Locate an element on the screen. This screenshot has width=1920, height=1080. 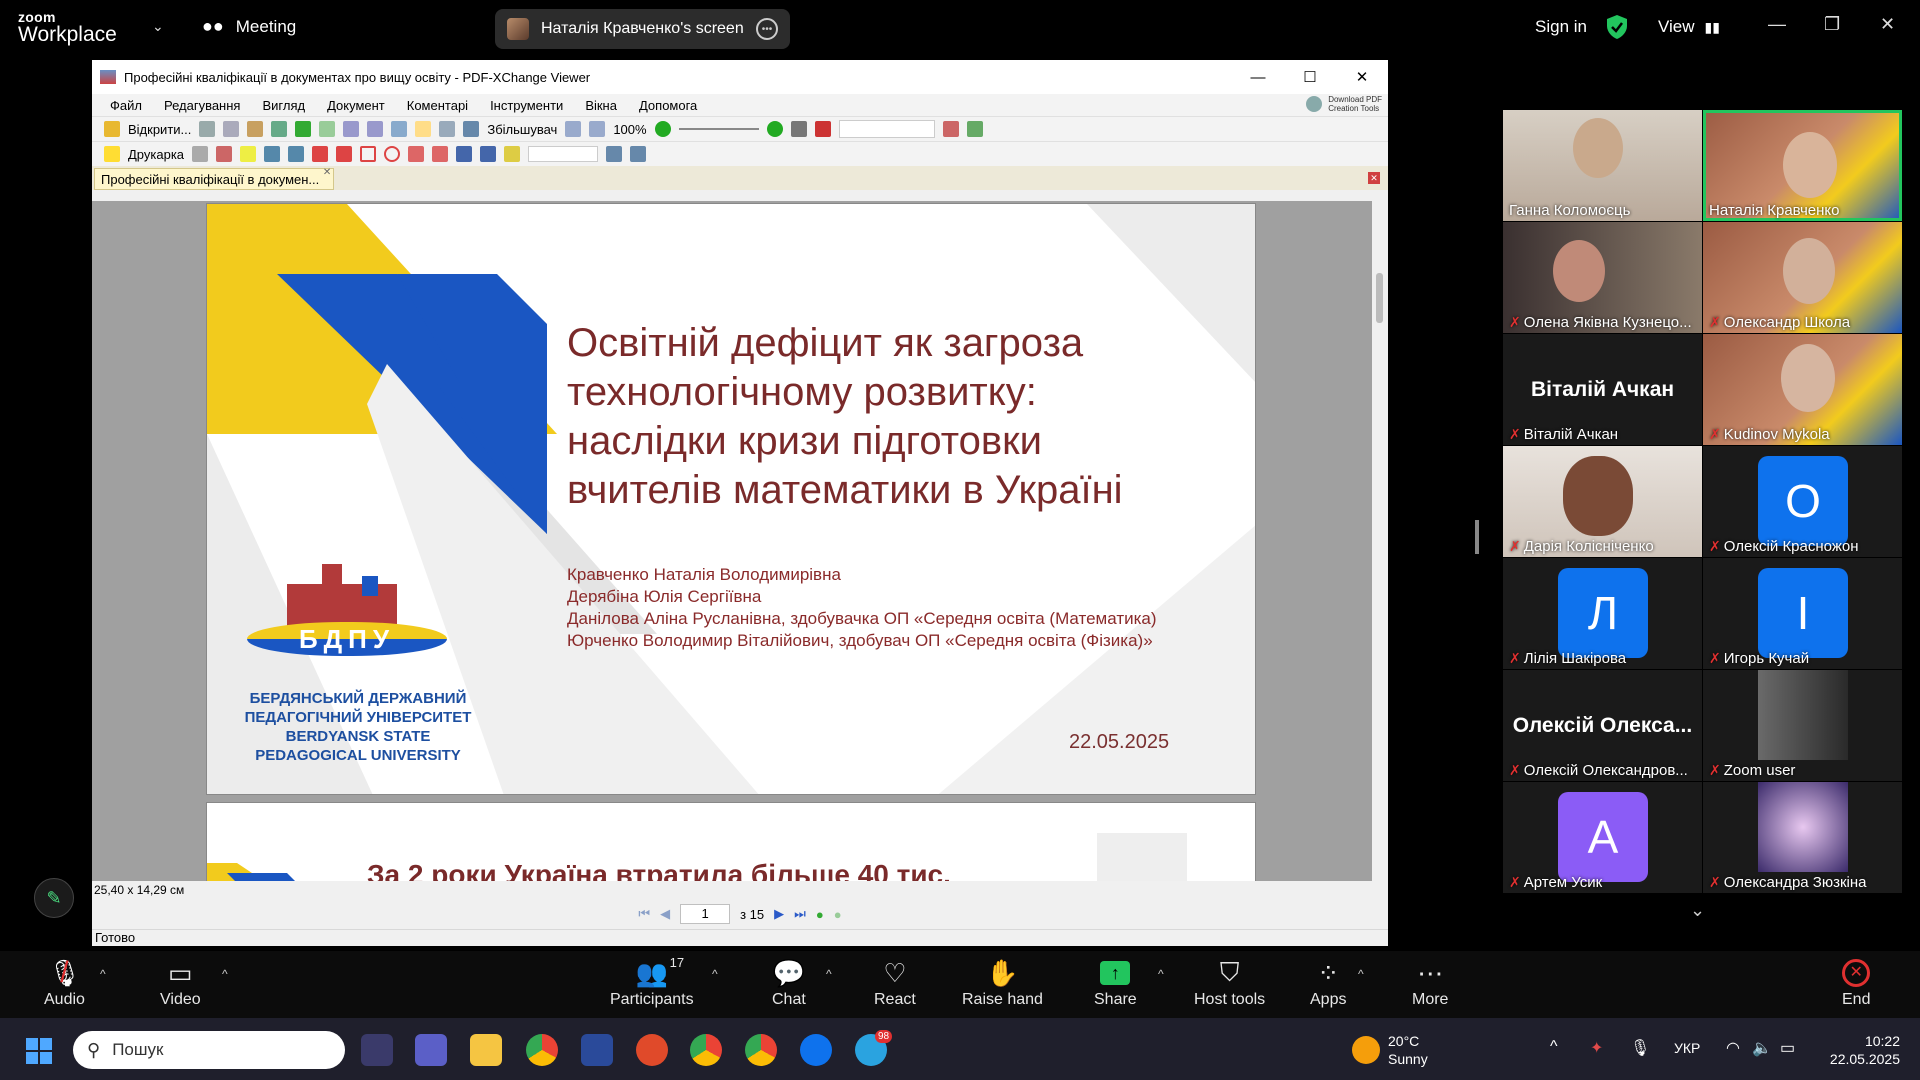
participants-button: 👥 17 Participants is located at coordinates (652, 982).